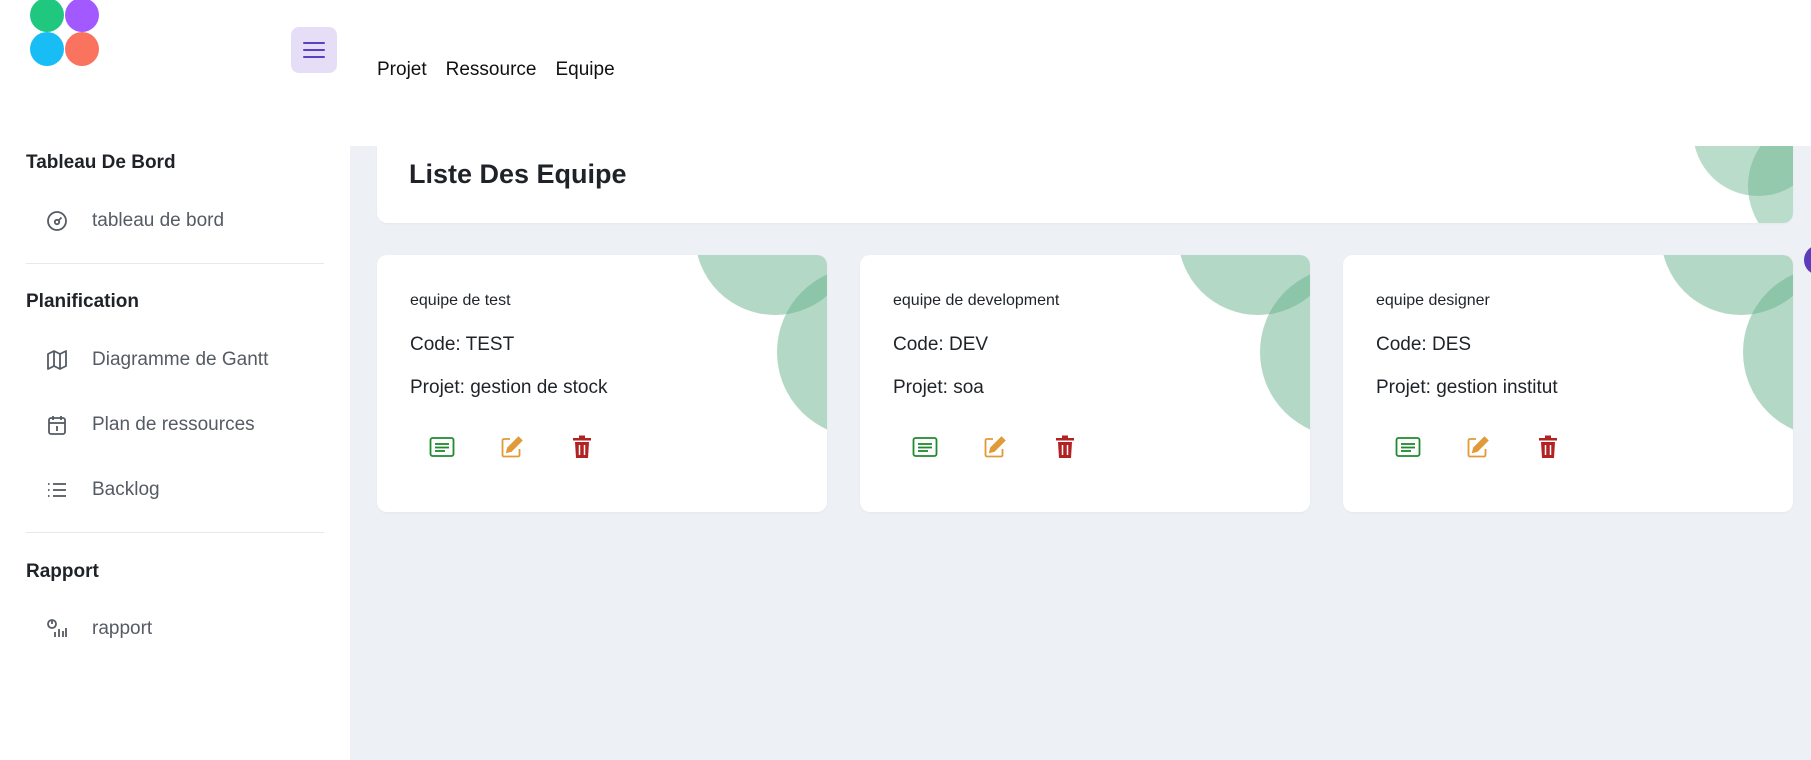 This screenshot has width=1811, height=760. Describe the element at coordinates (57, 629) in the screenshot. I see `report-icon` at that location.